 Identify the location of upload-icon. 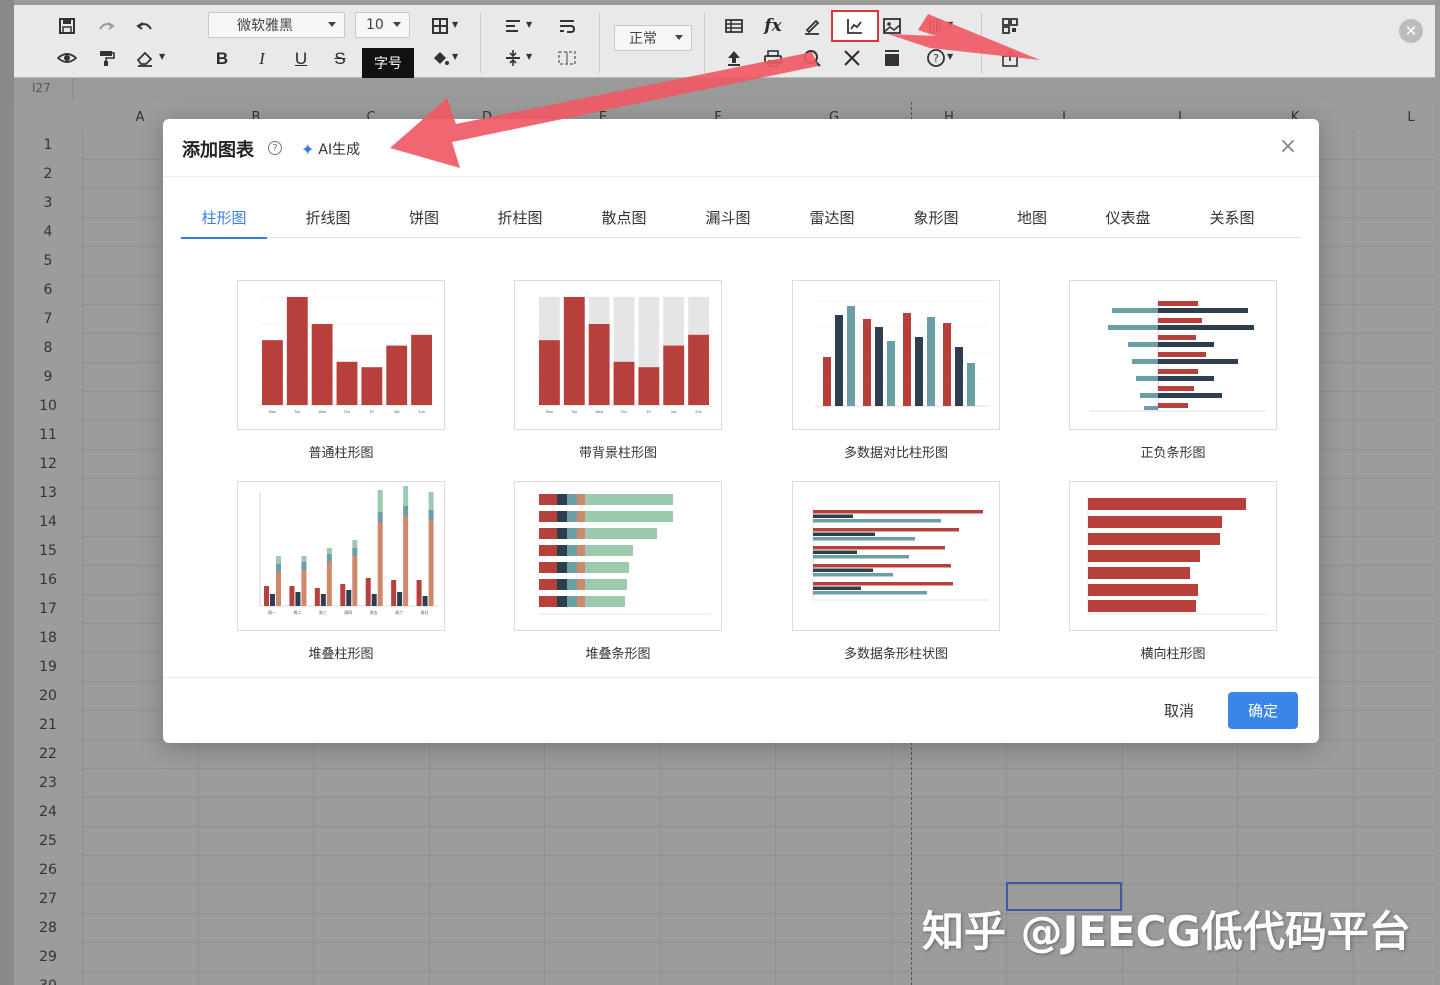
(734, 58).